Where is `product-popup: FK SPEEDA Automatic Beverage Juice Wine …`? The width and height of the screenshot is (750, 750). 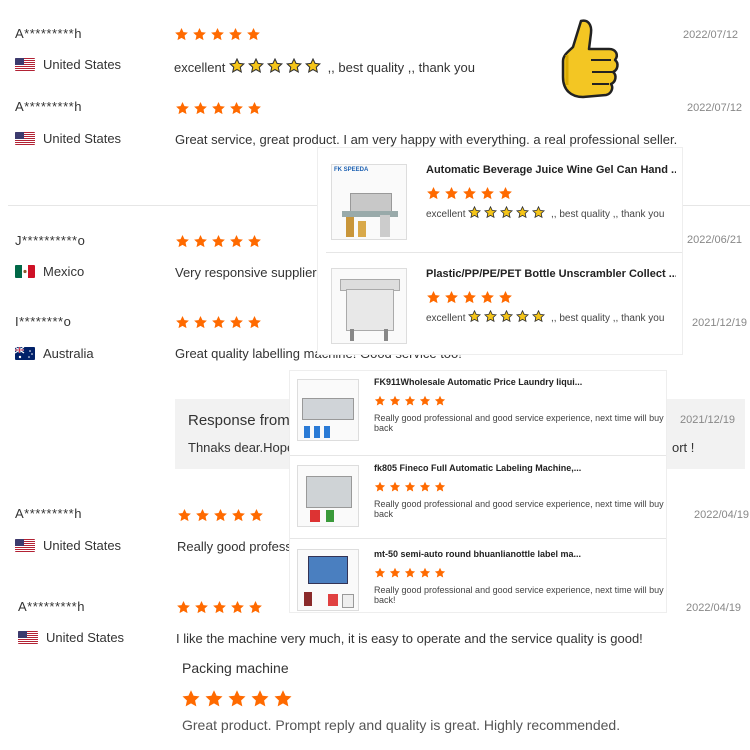
product-popup: FK SPEEDA Automatic Beverage Juice Wine … is located at coordinates (500, 251).